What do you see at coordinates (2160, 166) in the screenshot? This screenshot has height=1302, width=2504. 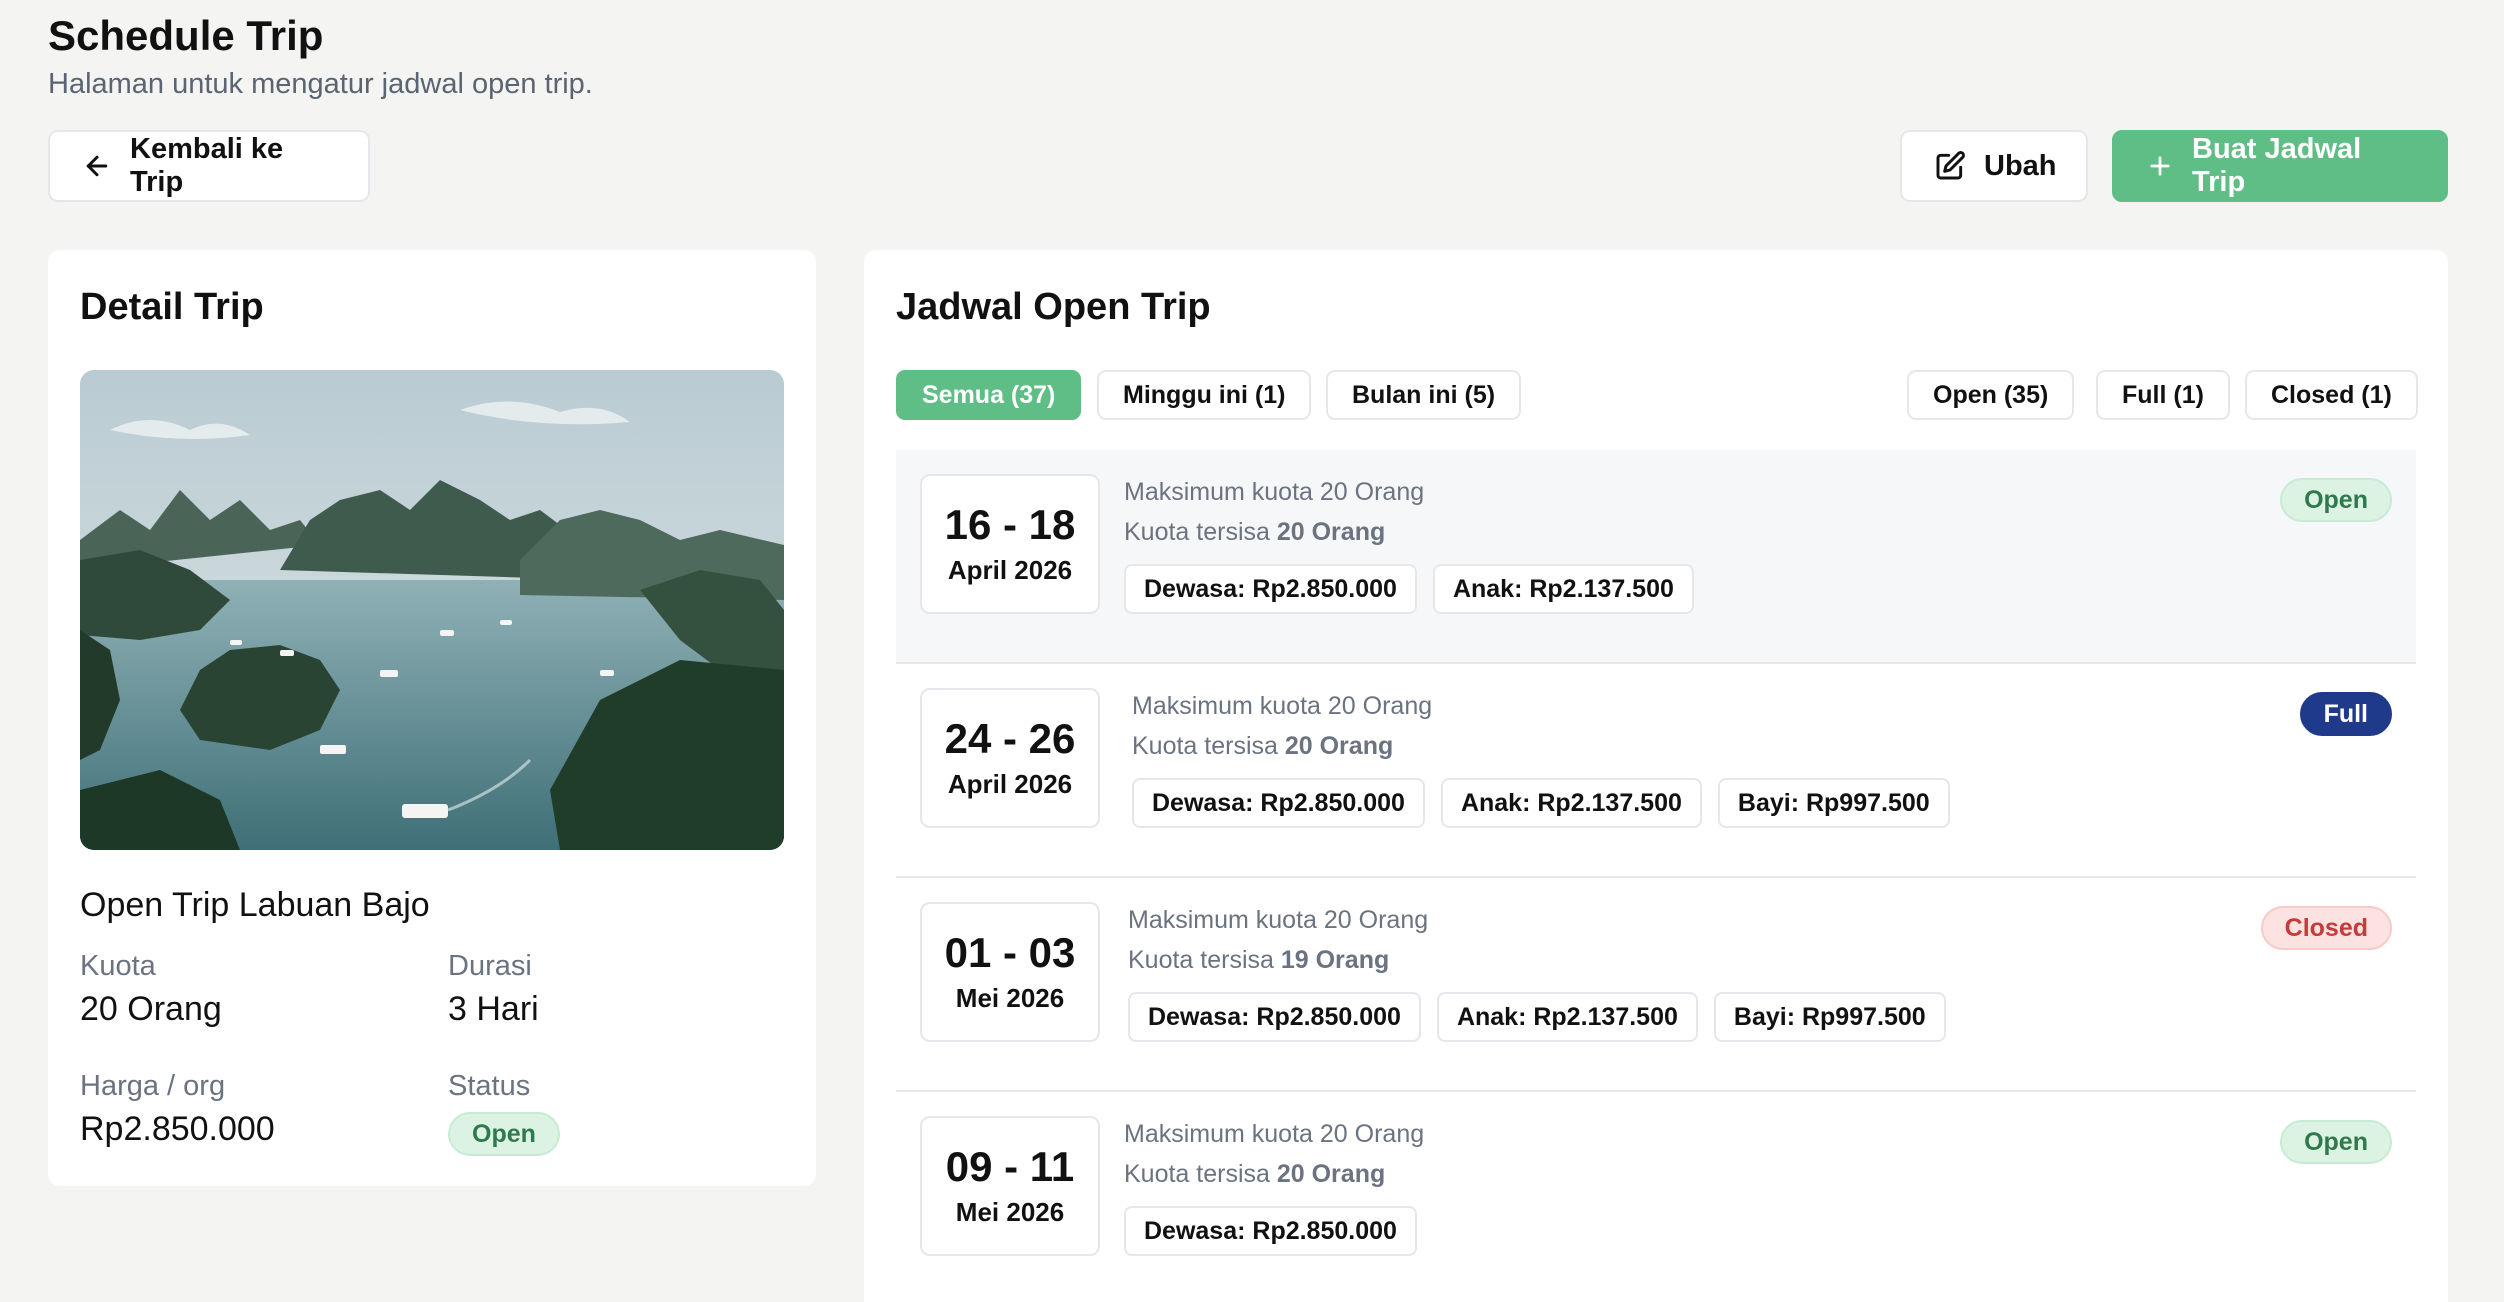 I see `plus-icon` at bounding box center [2160, 166].